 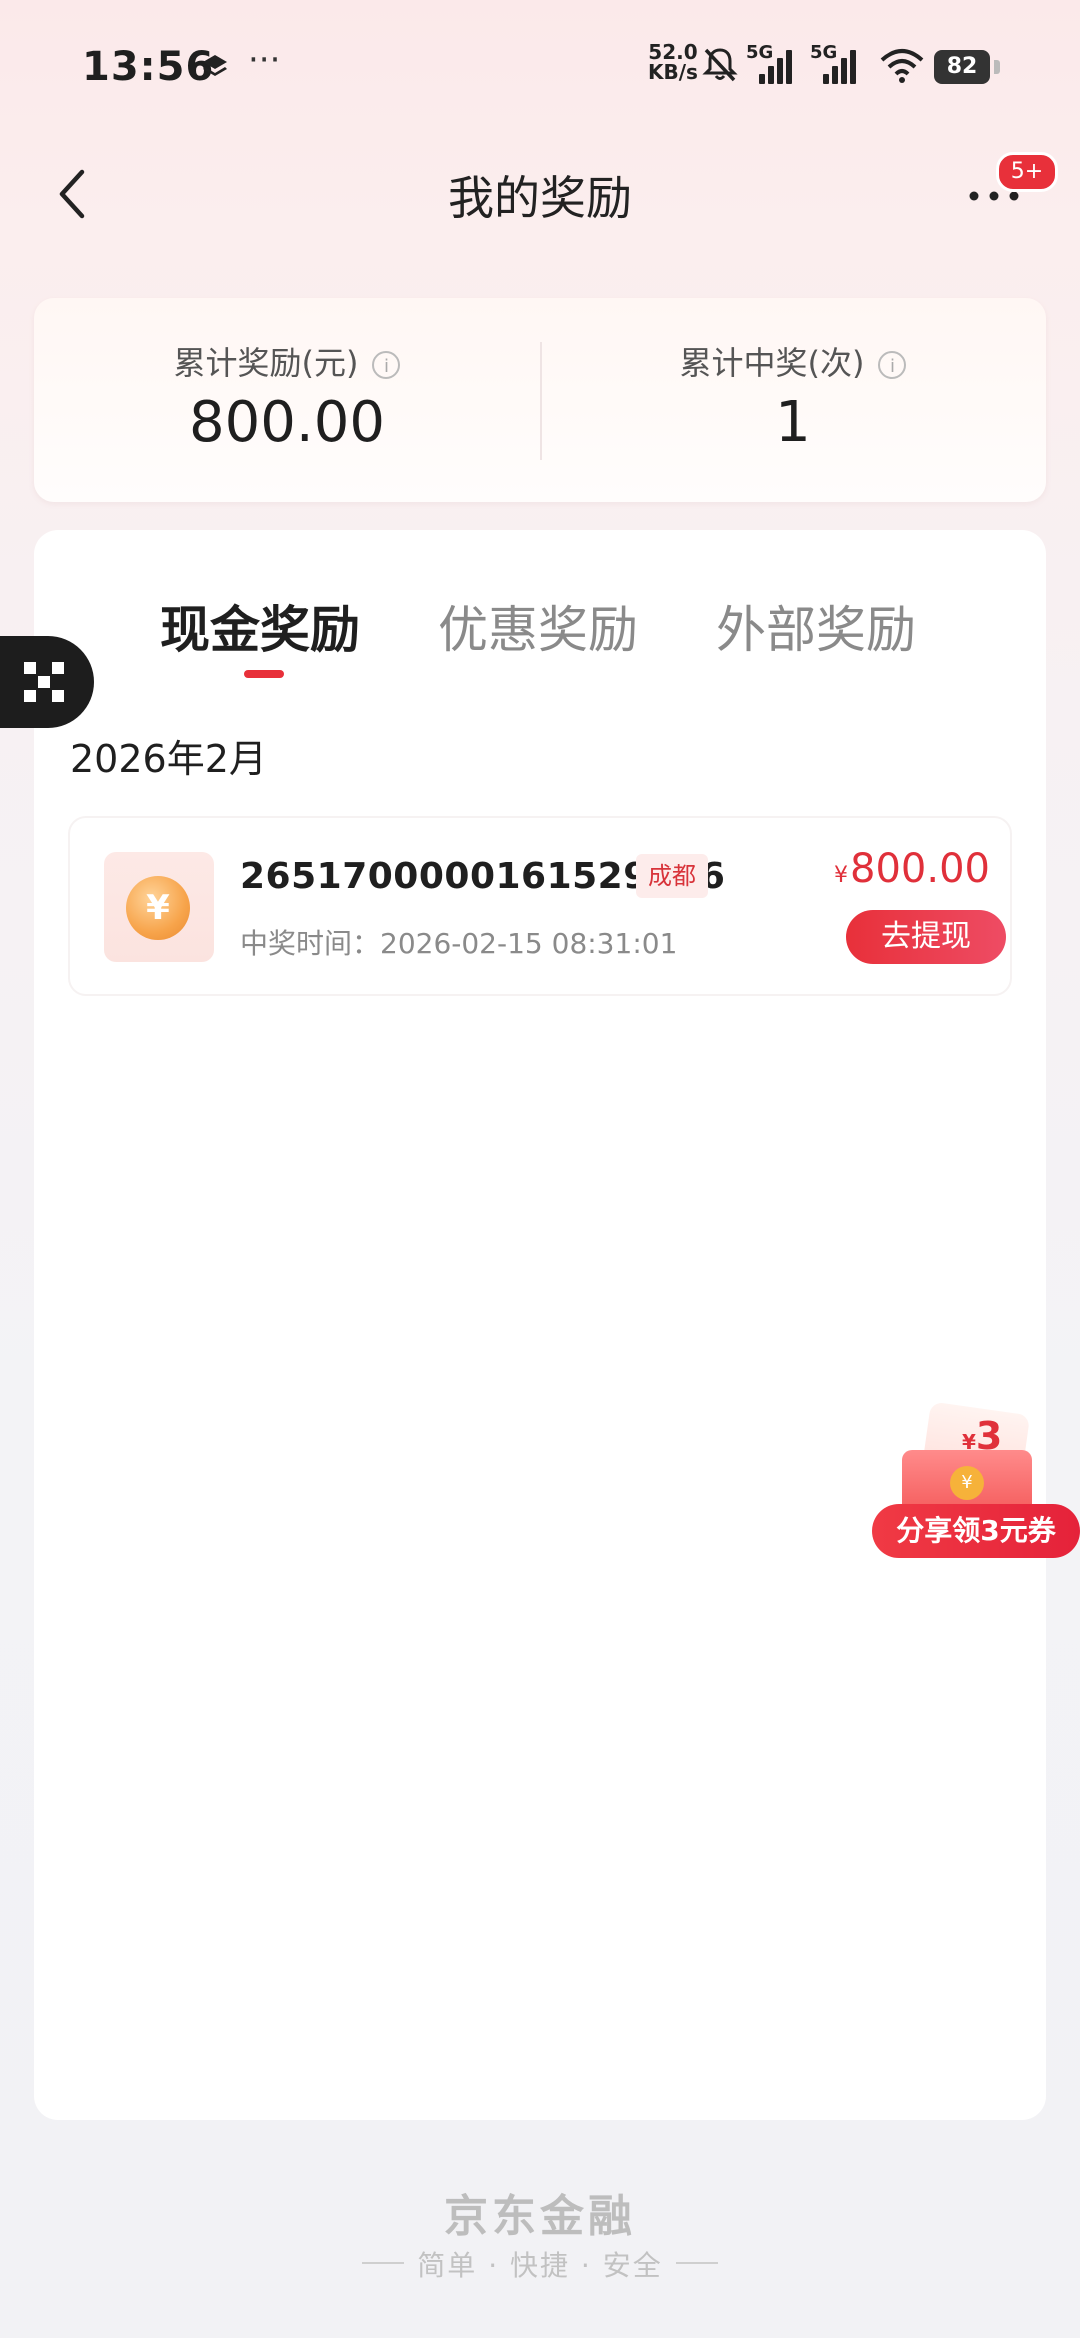 What do you see at coordinates (168, 759) in the screenshot?
I see `month-header: 2026年2月` at bounding box center [168, 759].